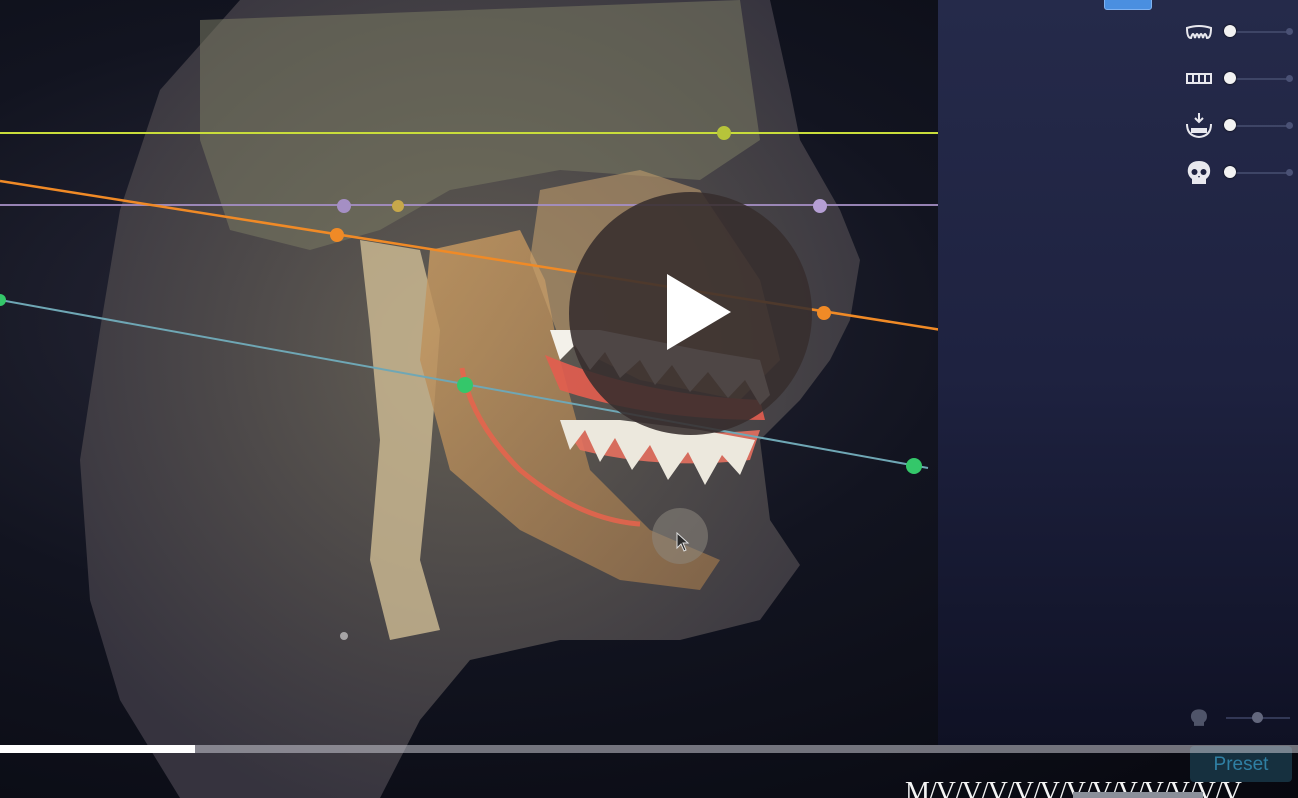  Describe the element at coordinates (914, 466) in the screenshot. I see `landmark-menton` at that location.